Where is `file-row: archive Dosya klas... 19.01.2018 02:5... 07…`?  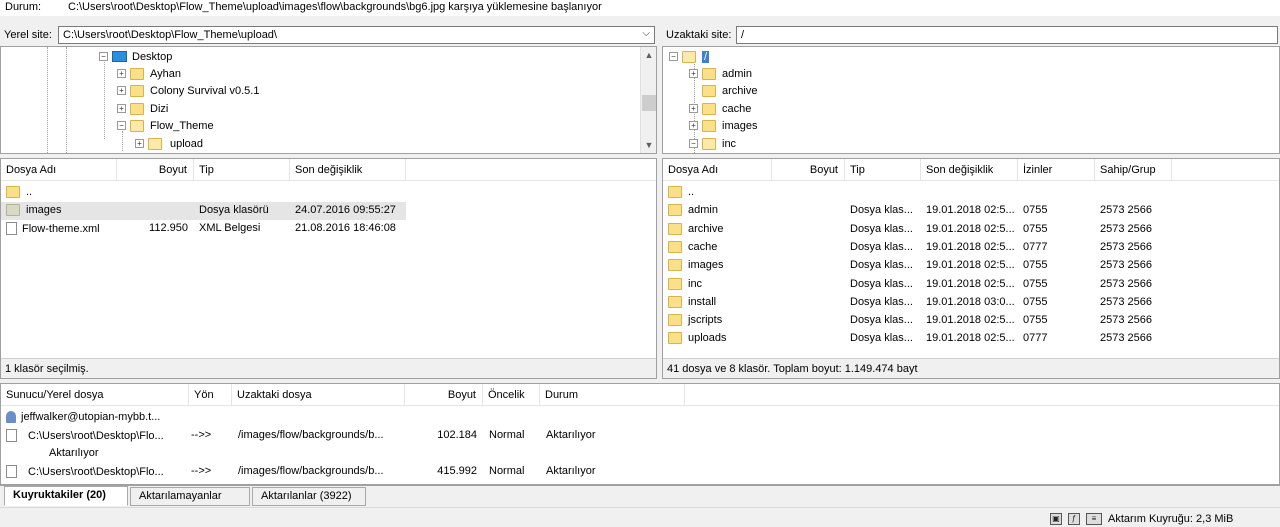 file-row: archive Dosya klas... 19.01.2018 02:5... 07… is located at coordinates (971, 230).